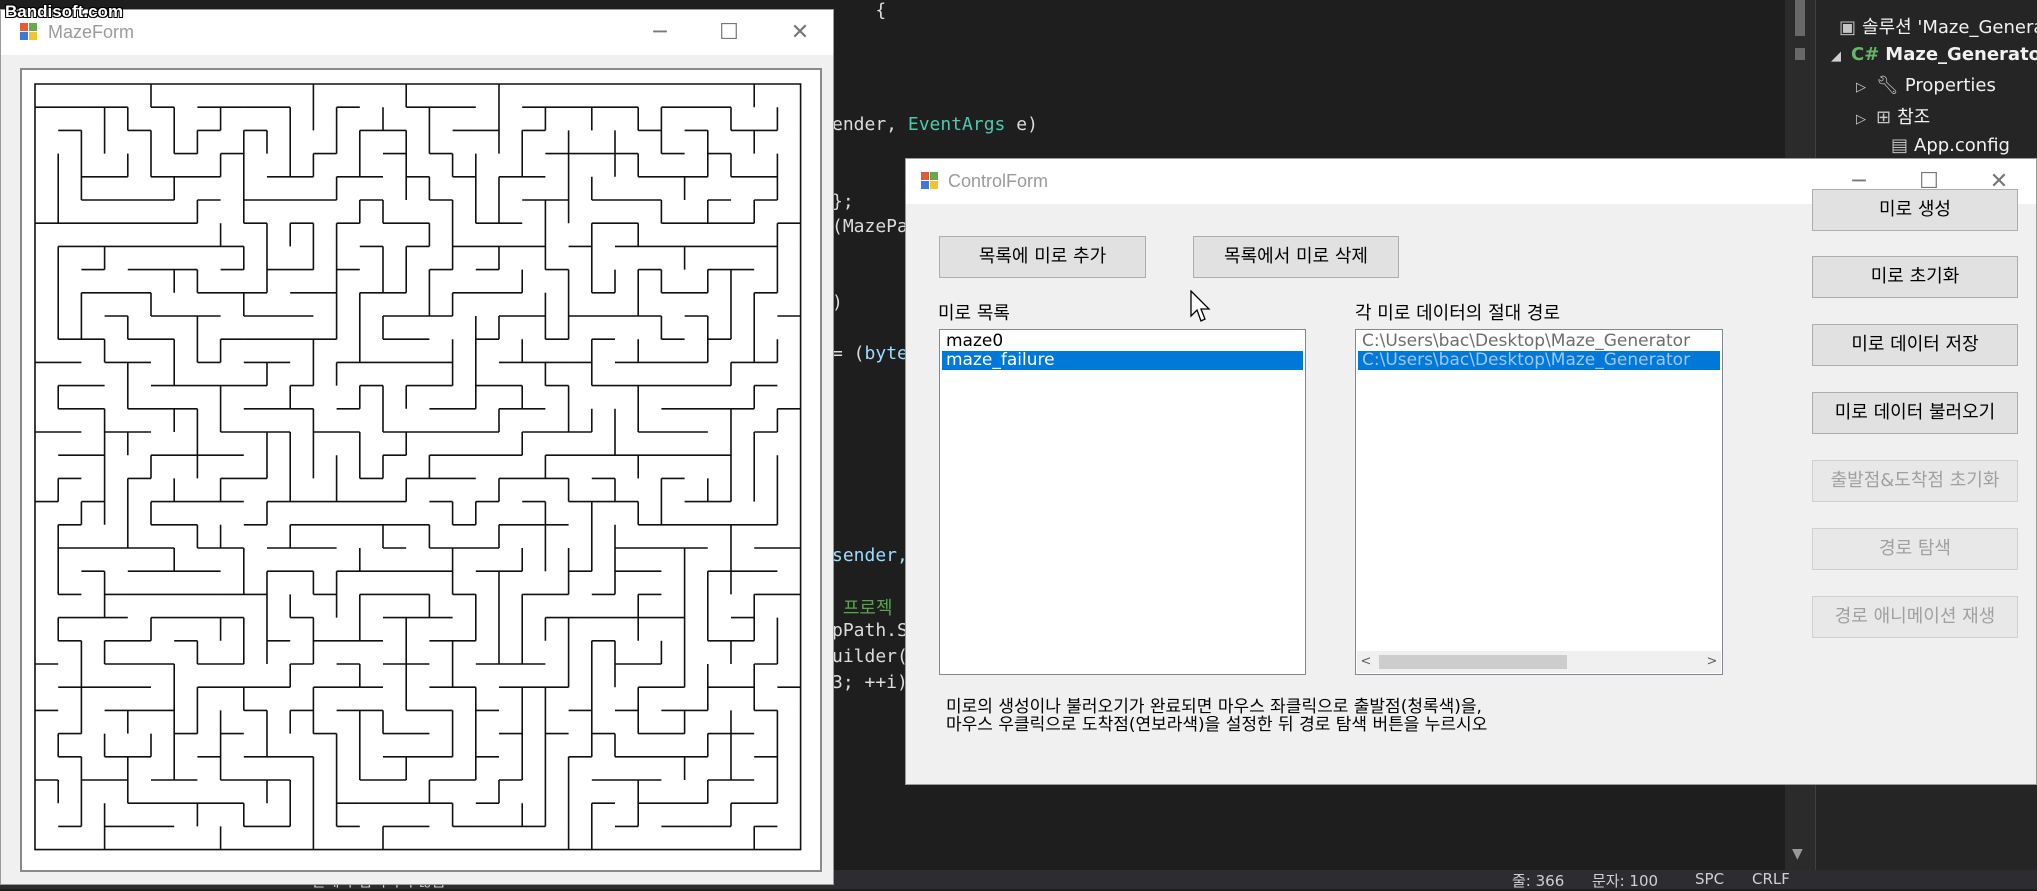  What do you see at coordinates (843, 201) in the screenshot?
I see `code-line-2: };` at bounding box center [843, 201].